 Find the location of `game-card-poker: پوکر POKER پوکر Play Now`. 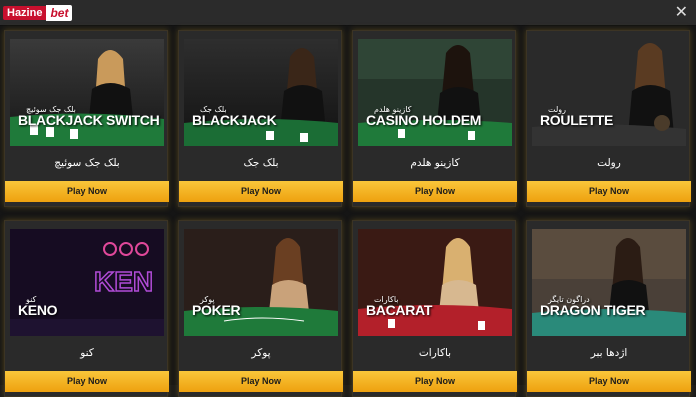

game-card-poker: پوکر POKER پوکر Play Now is located at coordinates (260, 308).